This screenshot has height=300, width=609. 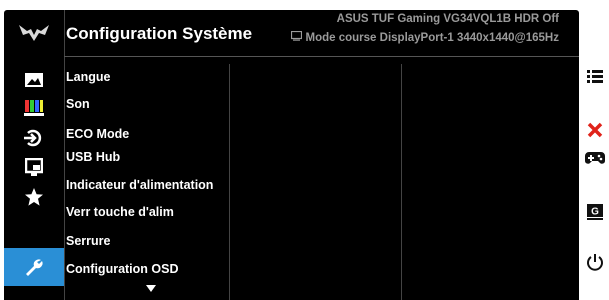 What do you see at coordinates (34, 197) in the screenshot?
I see `favorite-star-icon` at bounding box center [34, 197].